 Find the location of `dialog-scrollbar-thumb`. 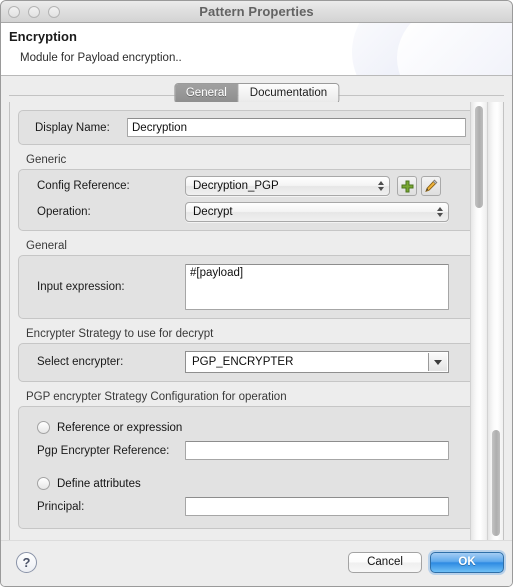

dialog-scrollbar-thumb is located at coordinates (496, 483).